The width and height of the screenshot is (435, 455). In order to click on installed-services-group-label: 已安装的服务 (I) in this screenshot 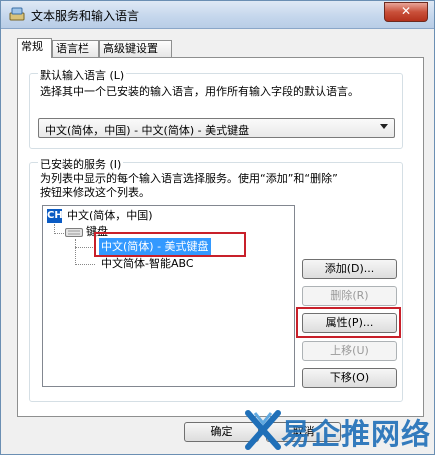, I will do `click(81, 164)`.